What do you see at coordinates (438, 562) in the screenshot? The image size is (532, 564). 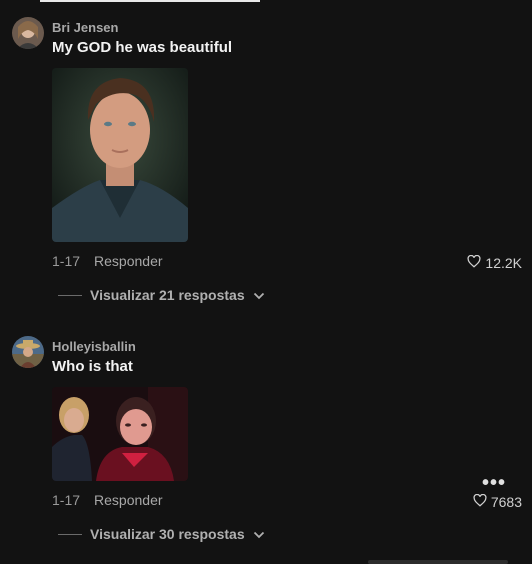 I see `scroll-indicator` at bounding box center [438, 562].